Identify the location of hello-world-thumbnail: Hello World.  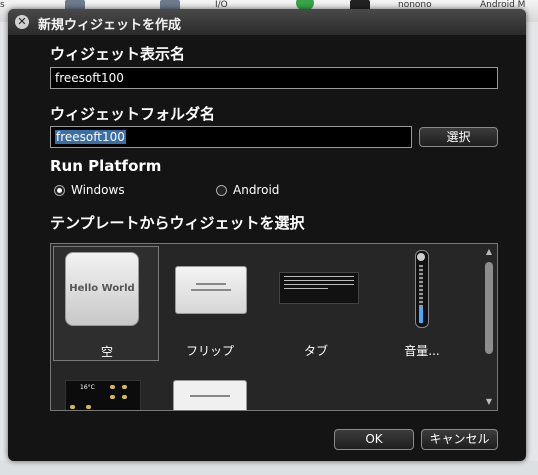
(102, 289).